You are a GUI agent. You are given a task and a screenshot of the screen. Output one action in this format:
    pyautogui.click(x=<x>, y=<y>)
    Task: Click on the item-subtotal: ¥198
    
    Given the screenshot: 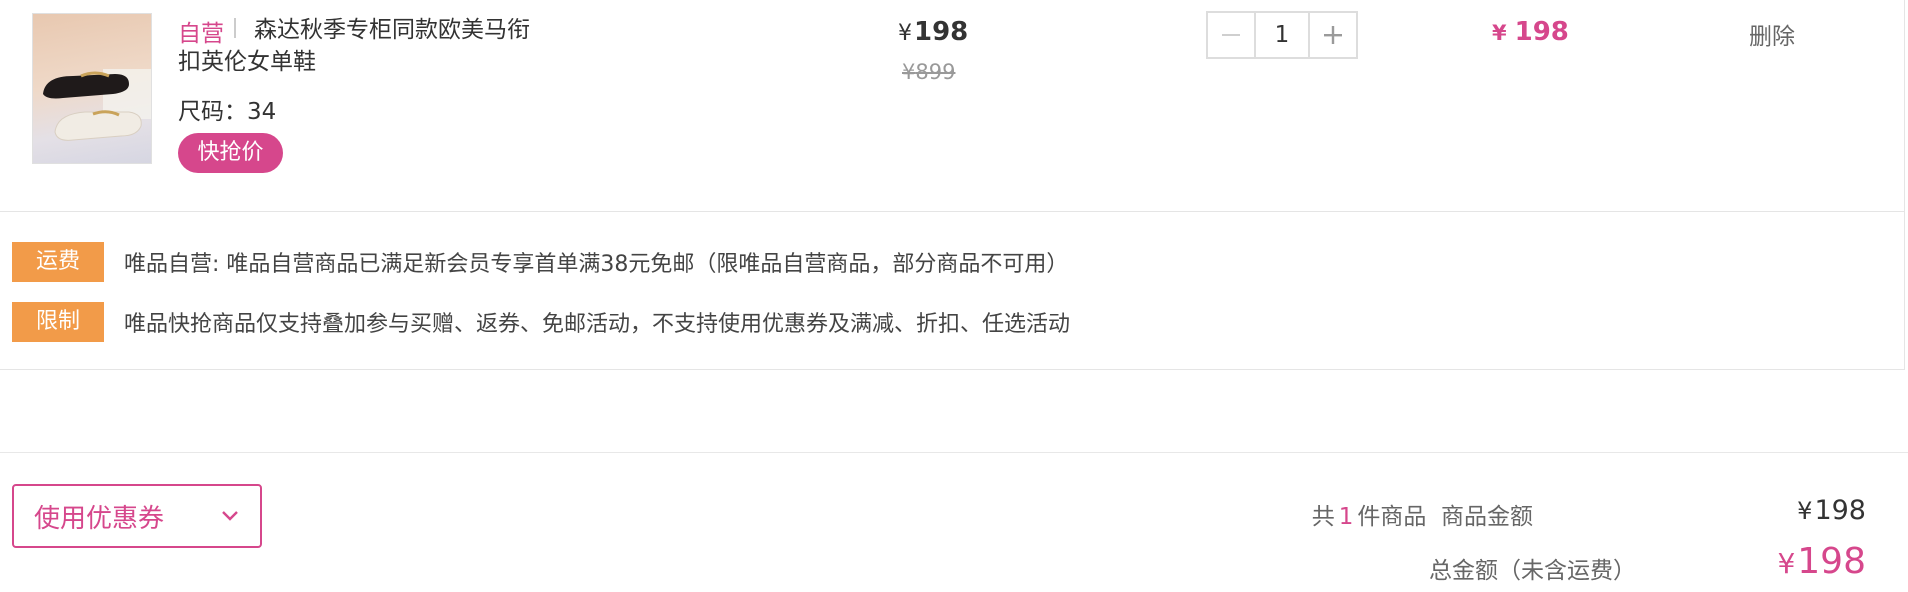 What is the action you would take?
    pyautogui.click(x=1530, y=32)
    